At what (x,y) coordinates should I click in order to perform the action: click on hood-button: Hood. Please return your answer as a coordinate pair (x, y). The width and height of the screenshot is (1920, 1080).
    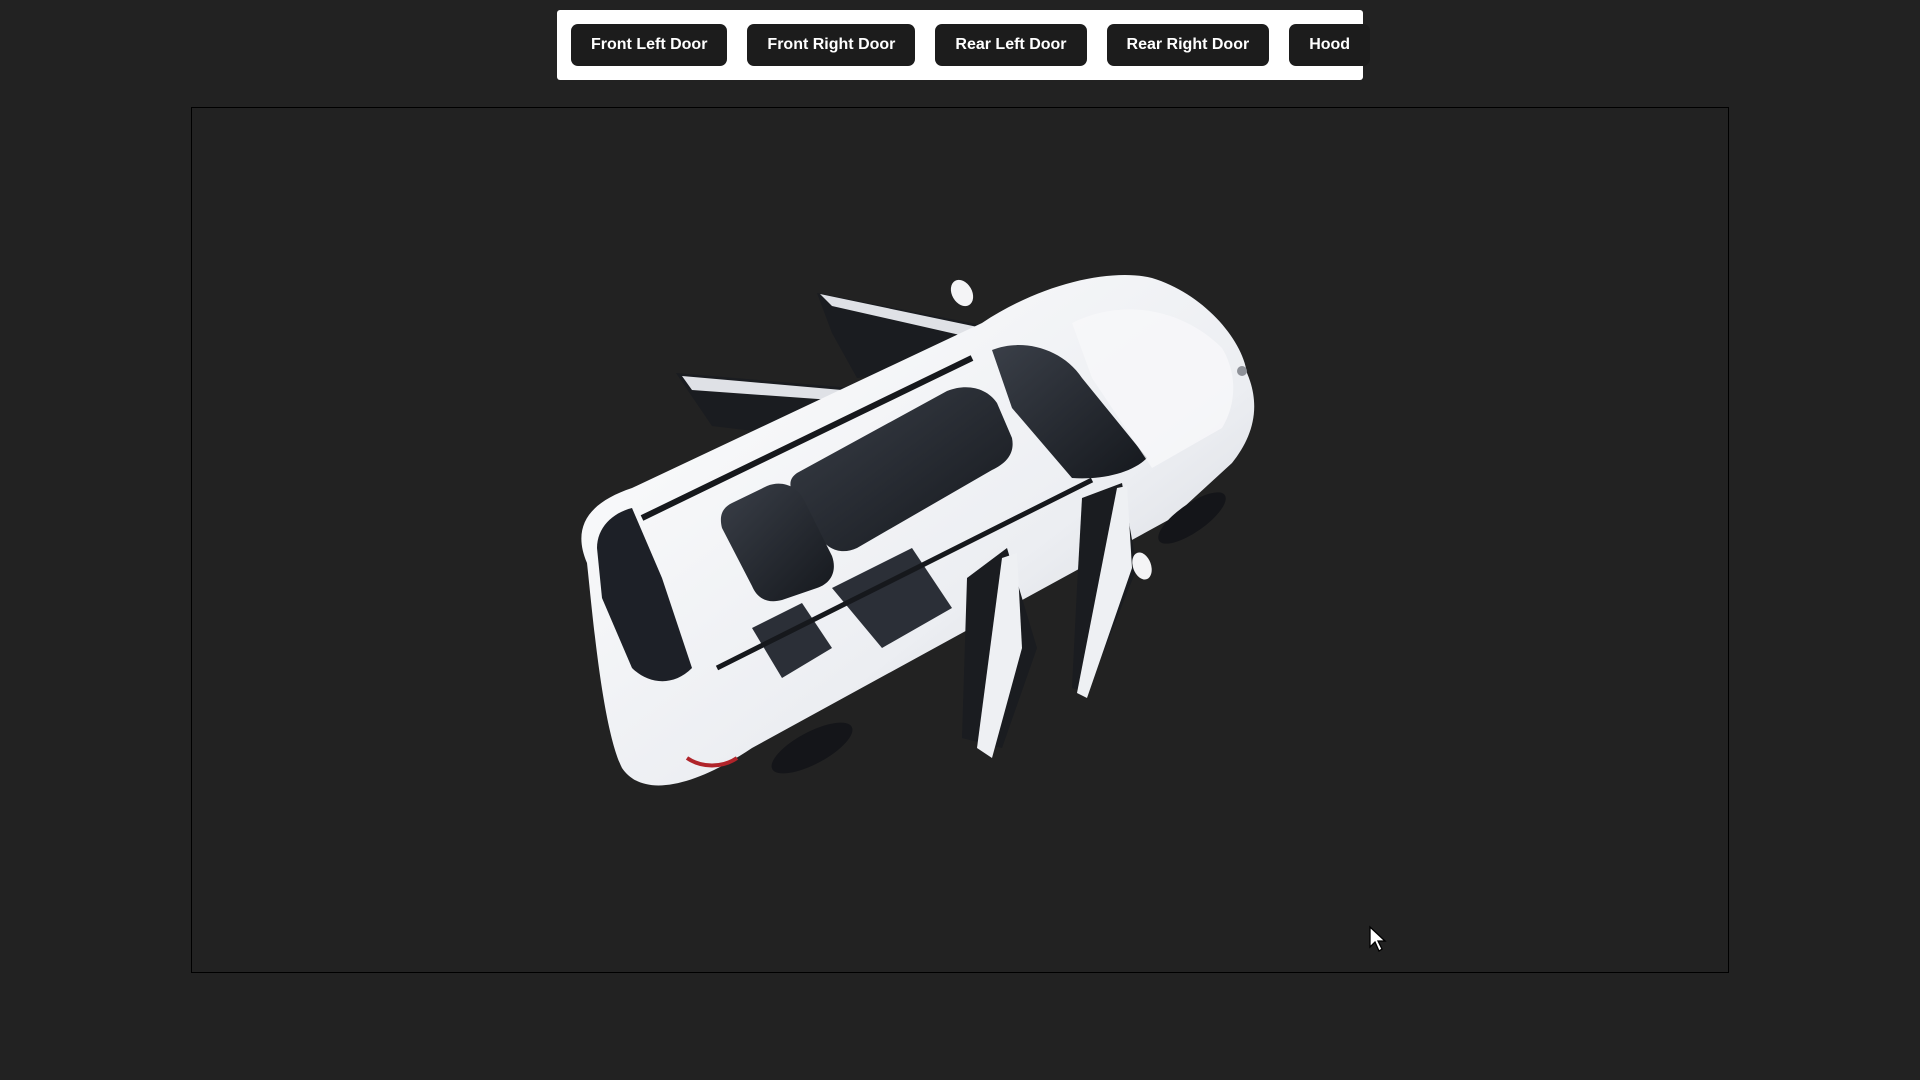
    Looking at the image, I should click on (1330, 45).